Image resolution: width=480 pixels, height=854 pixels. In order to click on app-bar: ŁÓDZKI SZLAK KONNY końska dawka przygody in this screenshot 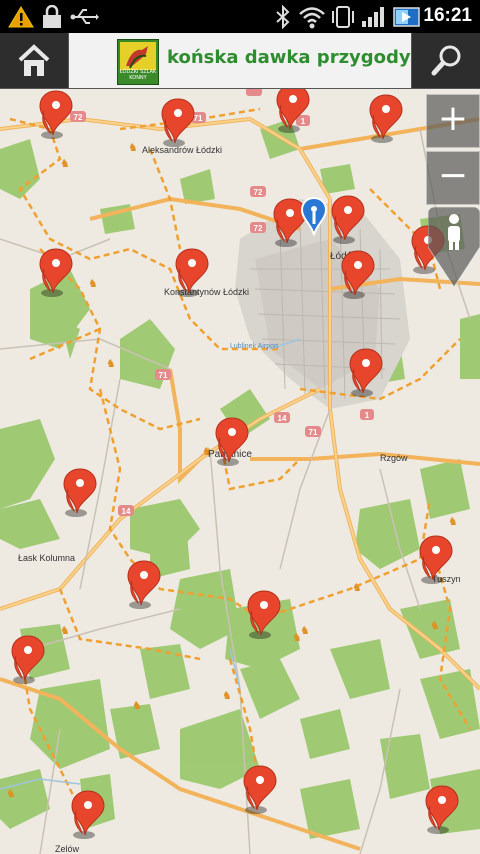, I will do `click(240, 61)`.